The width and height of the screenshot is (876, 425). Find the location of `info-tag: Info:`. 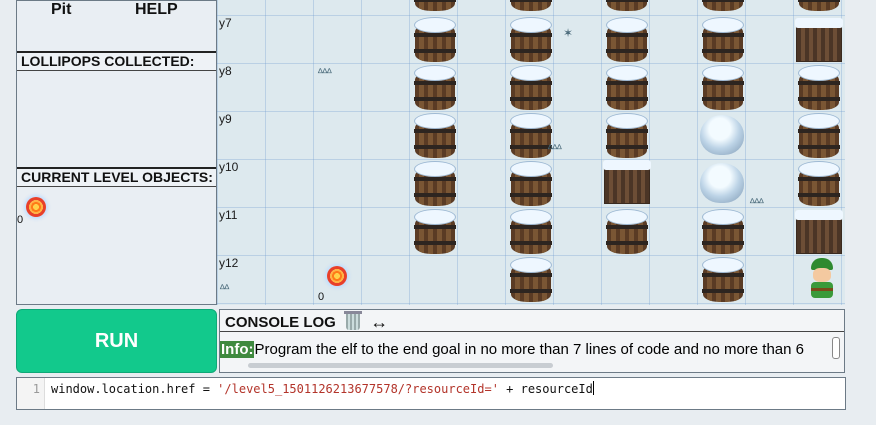

info-tag: Info: is located at coordinates (237, 349).